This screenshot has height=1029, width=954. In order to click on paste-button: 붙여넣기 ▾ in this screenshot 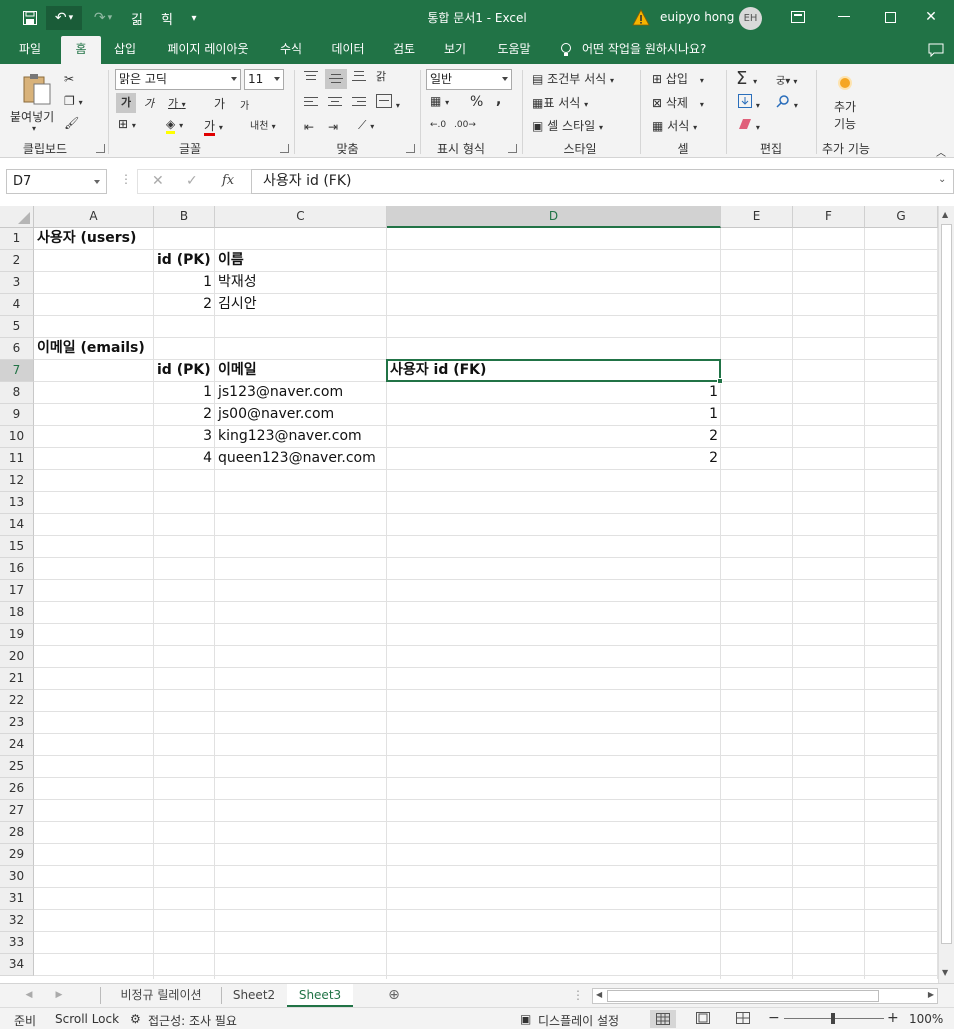, I will do `click(35, 102)`.